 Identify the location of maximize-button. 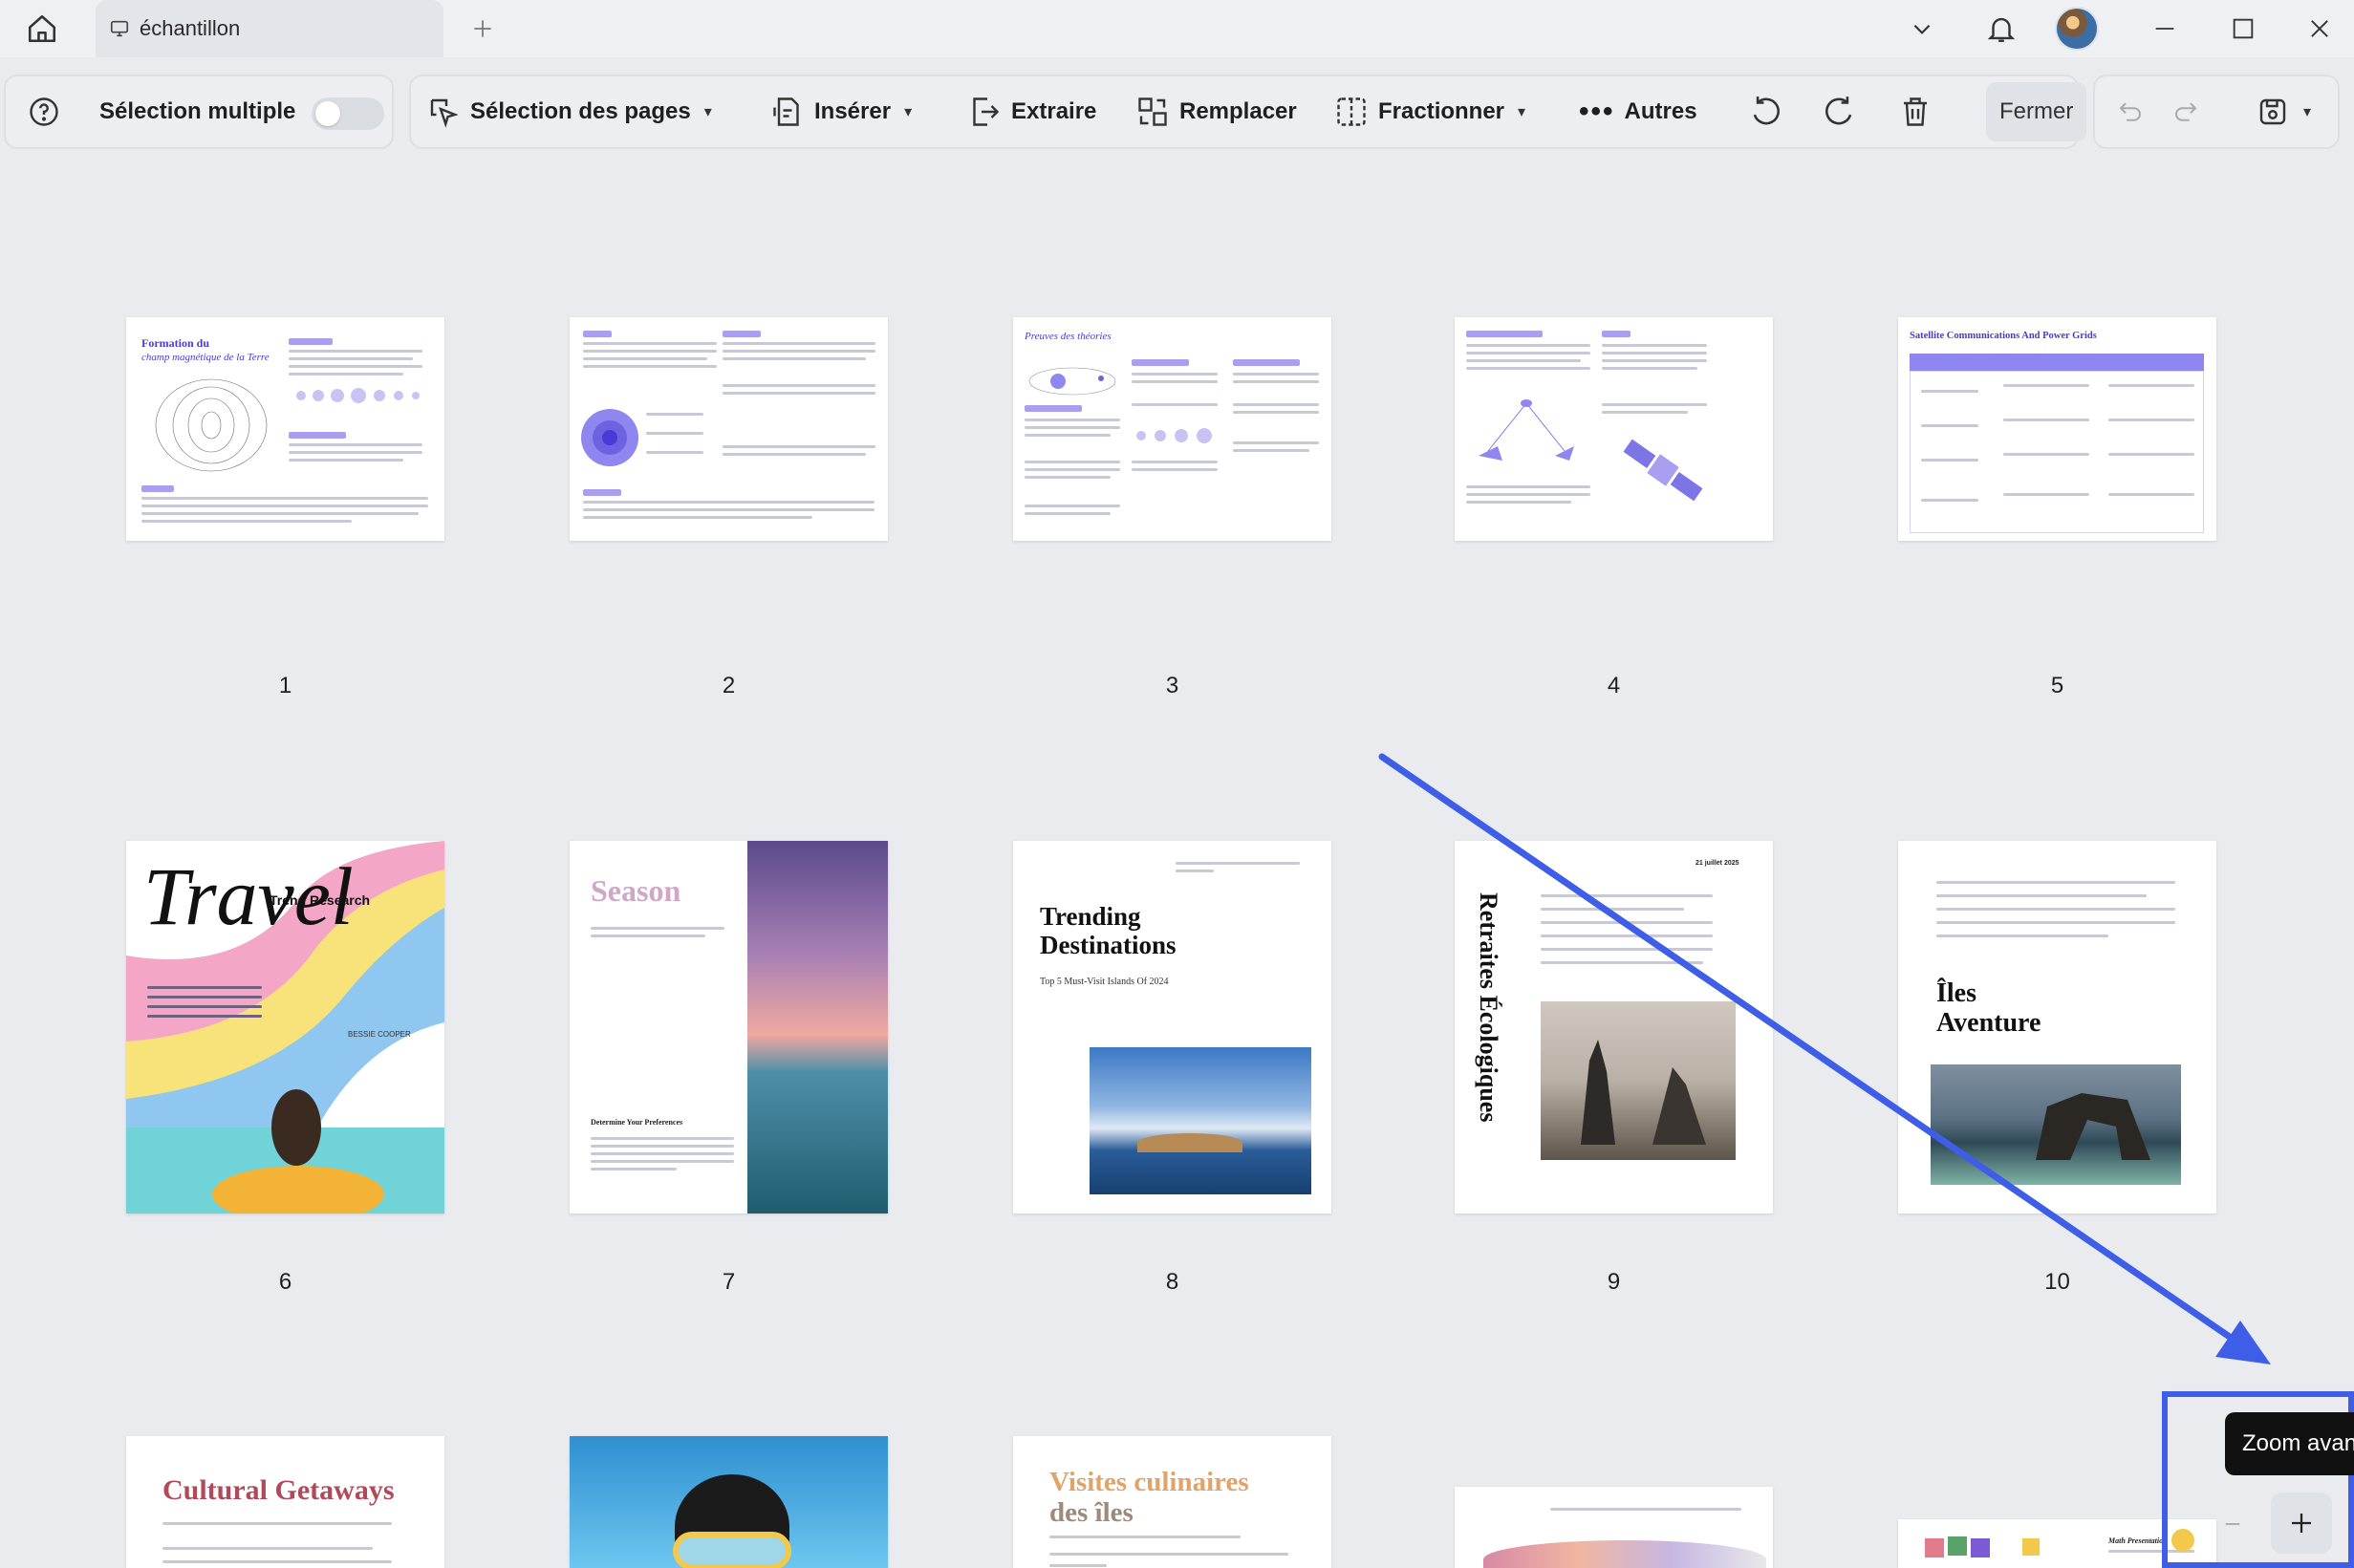
(2243, 28).